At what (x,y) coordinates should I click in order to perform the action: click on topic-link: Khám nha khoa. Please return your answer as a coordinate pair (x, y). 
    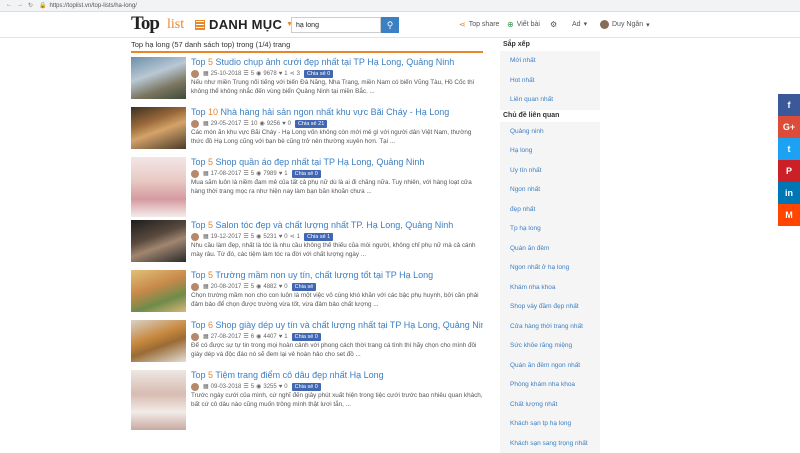
    Looking at the image, I should click on (550, 288).